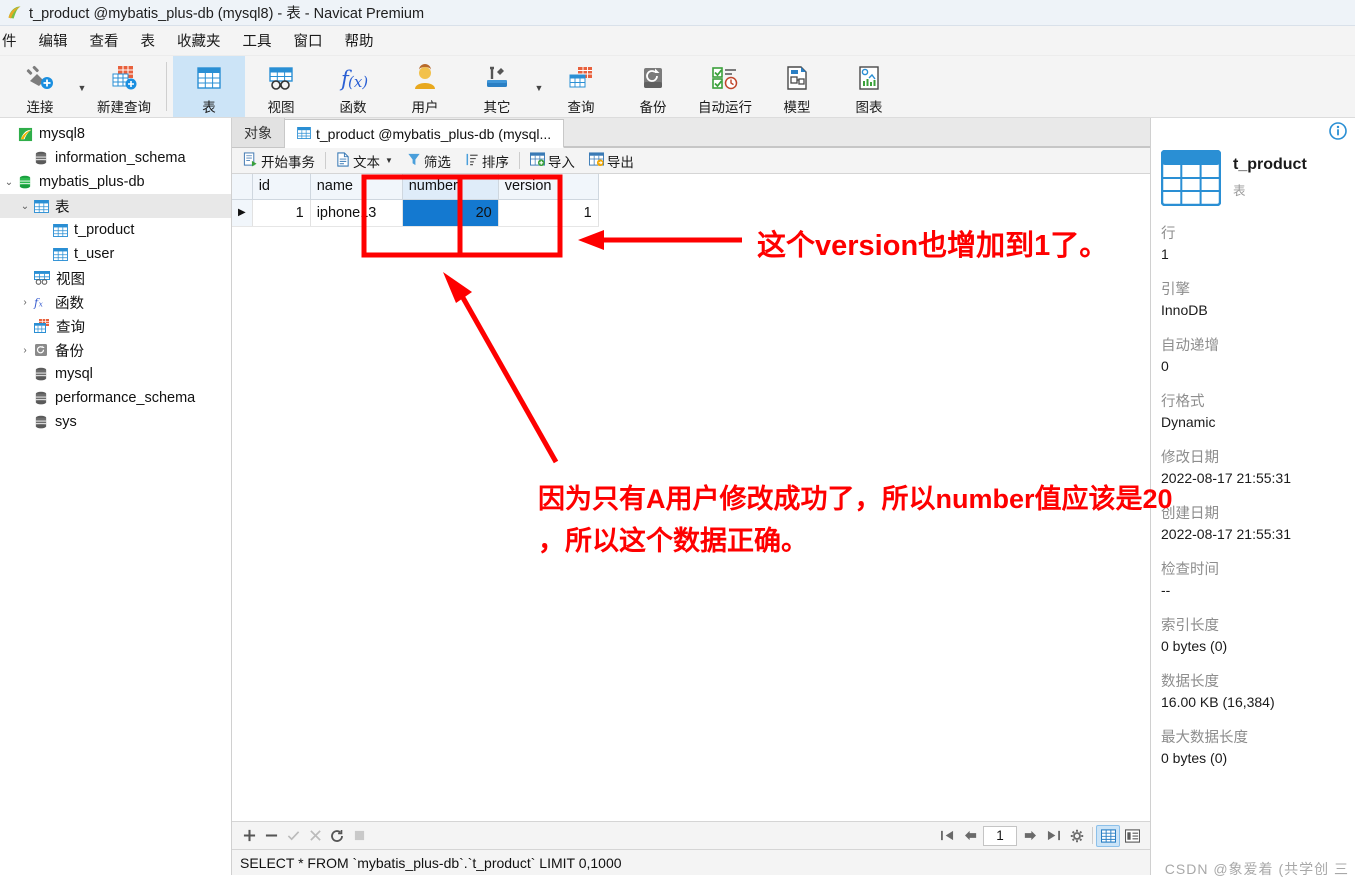 The height and width of the screenshot is (883, 1355). Describe the element at coordinates (450, 213) in the screenshot. I see `cell-number: 20` at that location.